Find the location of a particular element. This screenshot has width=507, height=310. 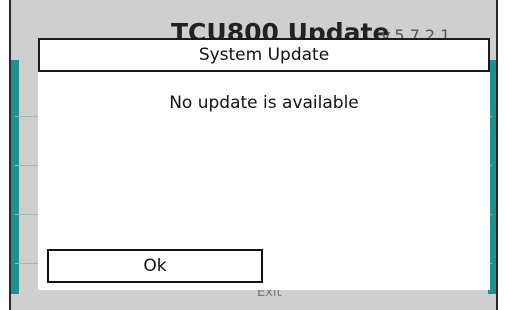

ok-button: Ok is located at coordinates (155, 266).